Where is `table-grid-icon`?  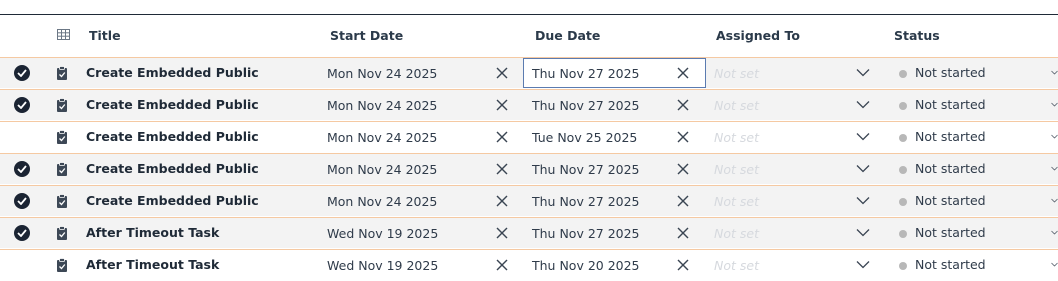
table-grid-icon is located at coordinates (63, 34).